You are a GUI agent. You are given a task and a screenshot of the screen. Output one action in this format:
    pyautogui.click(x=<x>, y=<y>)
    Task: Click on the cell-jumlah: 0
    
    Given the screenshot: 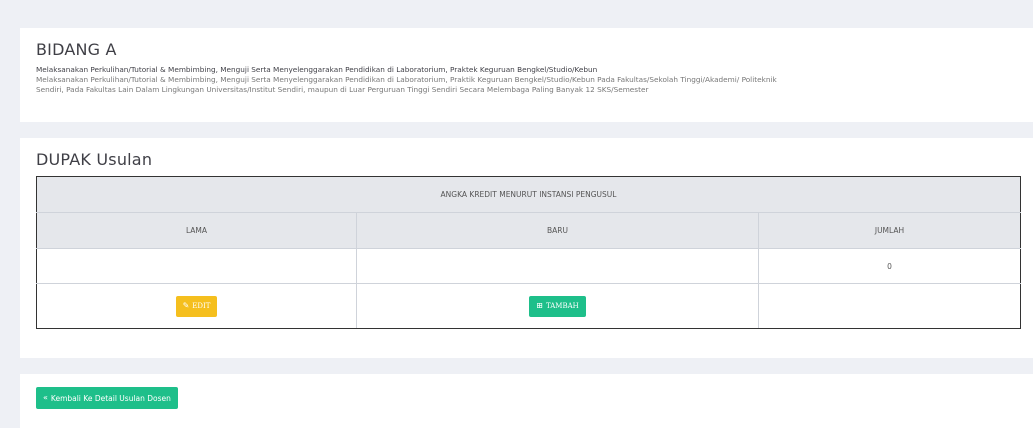 What is the action you would take?
    pyautogui.click(x=889, y=266)
    